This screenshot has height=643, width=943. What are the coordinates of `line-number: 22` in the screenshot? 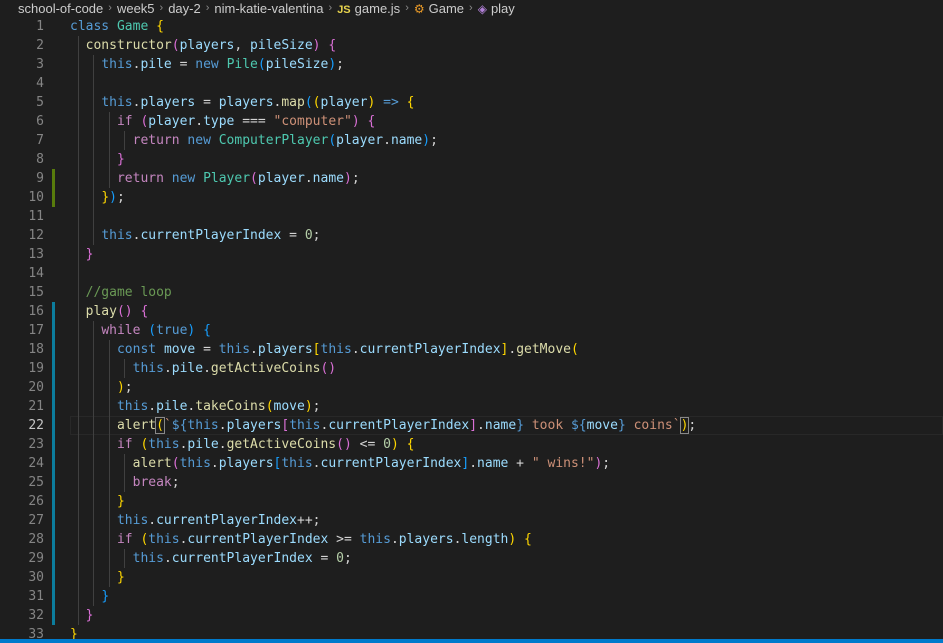 It's located at (36, 425).